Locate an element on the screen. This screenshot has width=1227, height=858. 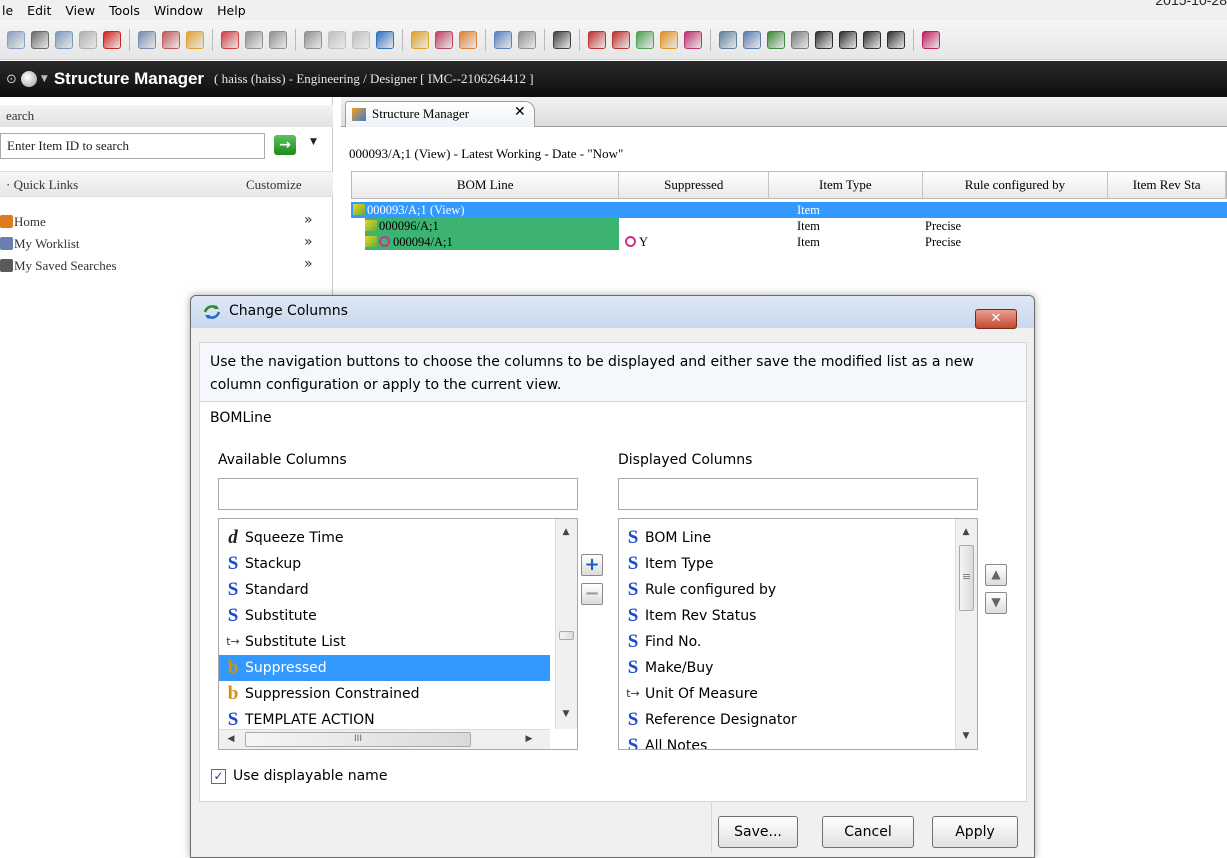
column-list-item: t→ Unit Of Measure is located at coordinates (784, 694).